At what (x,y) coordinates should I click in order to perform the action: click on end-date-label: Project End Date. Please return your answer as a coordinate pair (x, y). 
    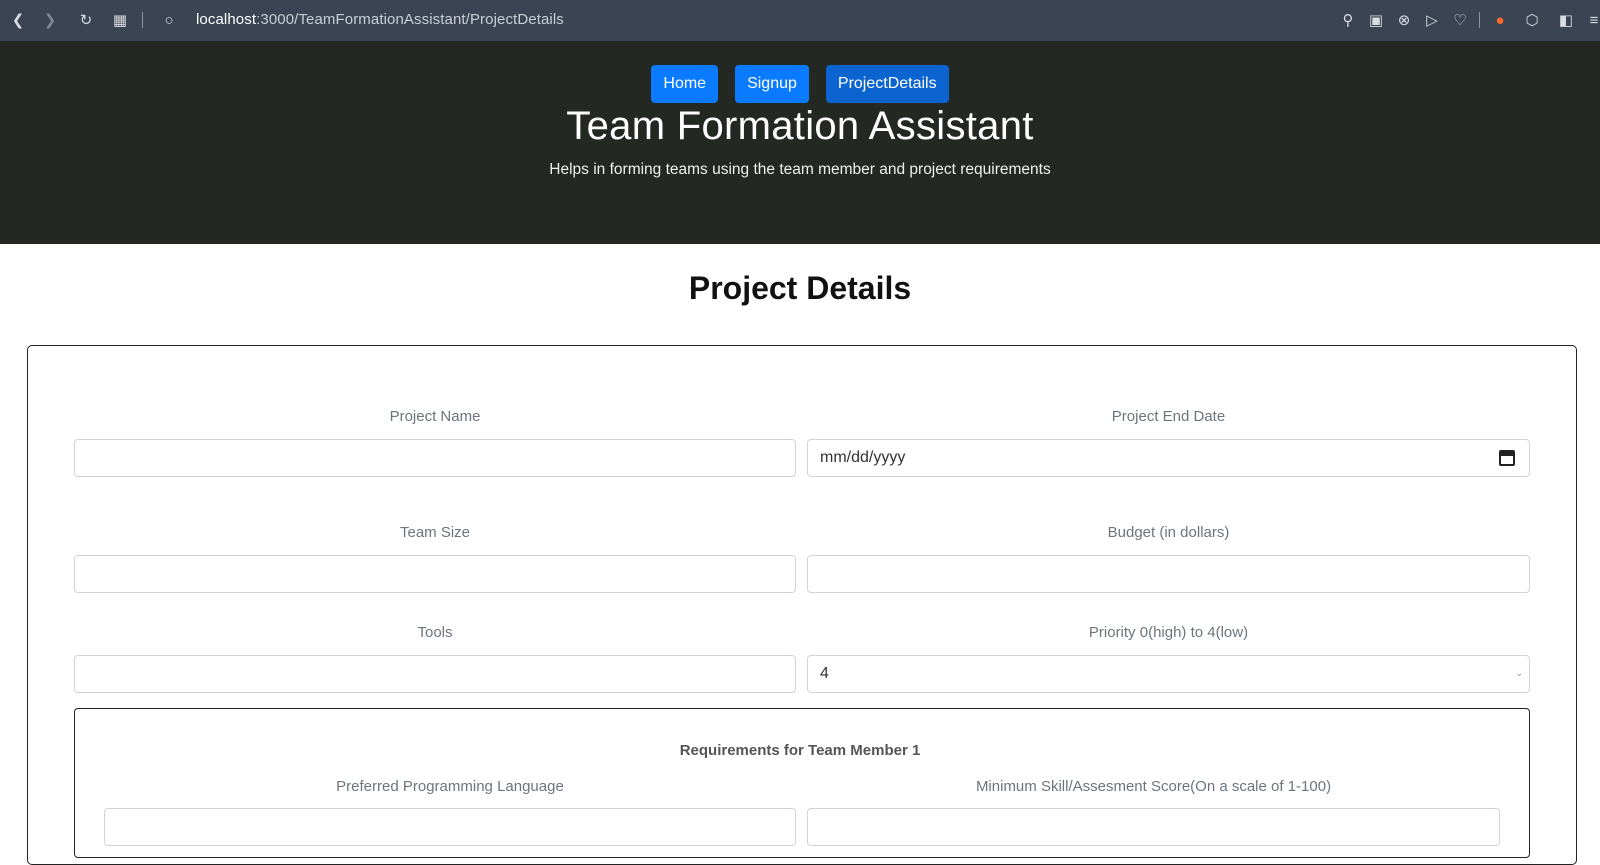
    Looking at the image, I should click on (1168, 416).